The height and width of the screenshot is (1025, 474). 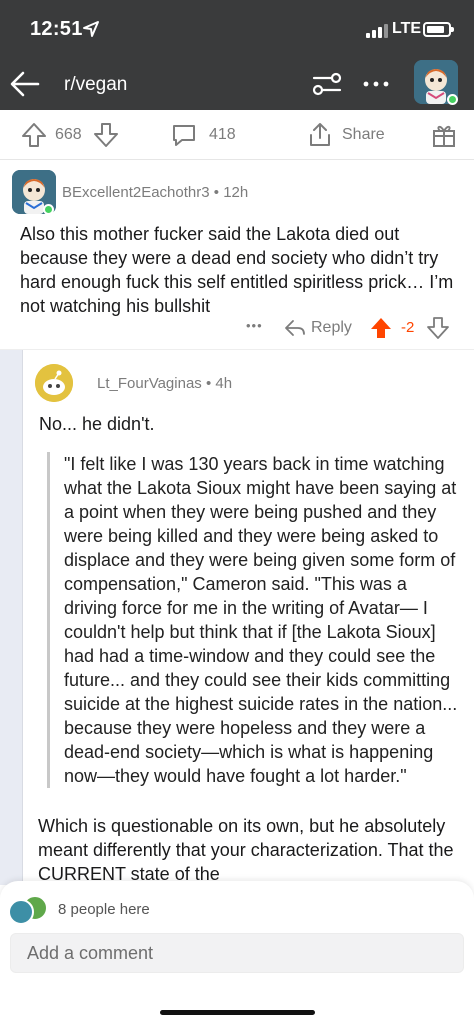 What do you see at coordinates (21, 912) in the screenshot?
I see `presence-avatar` at bounding box center [21, 912].